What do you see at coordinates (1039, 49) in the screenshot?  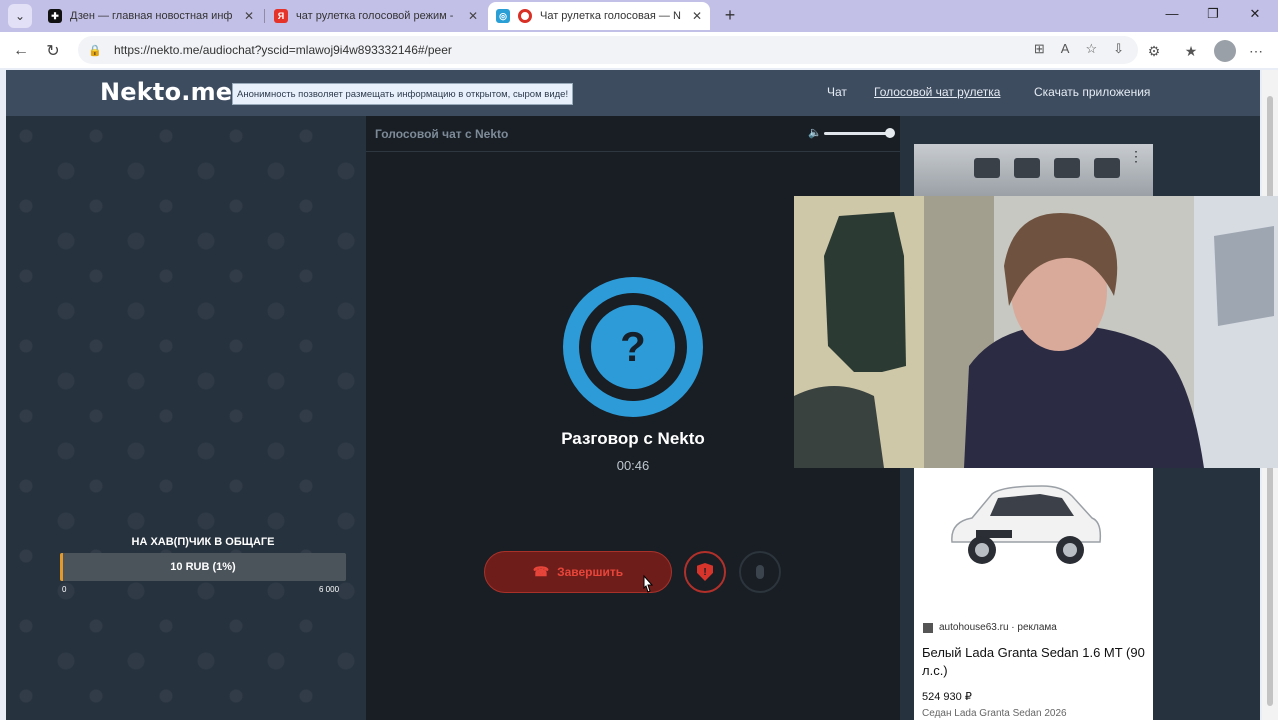 I see `apps-grid-icon: ⊞` at bounding box center [1039, 49].